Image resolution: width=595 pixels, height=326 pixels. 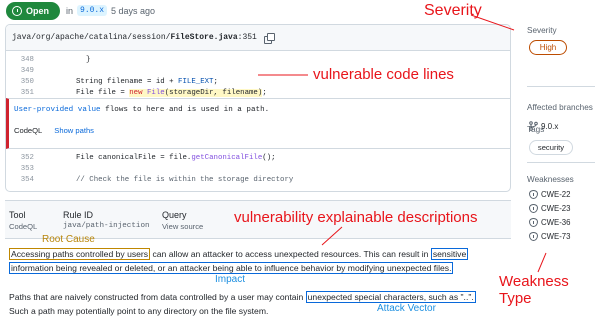 What do you see at coordinates (332, 236) in the screenshot?
I see `explain-pointer` at bounding box center [332, 236].